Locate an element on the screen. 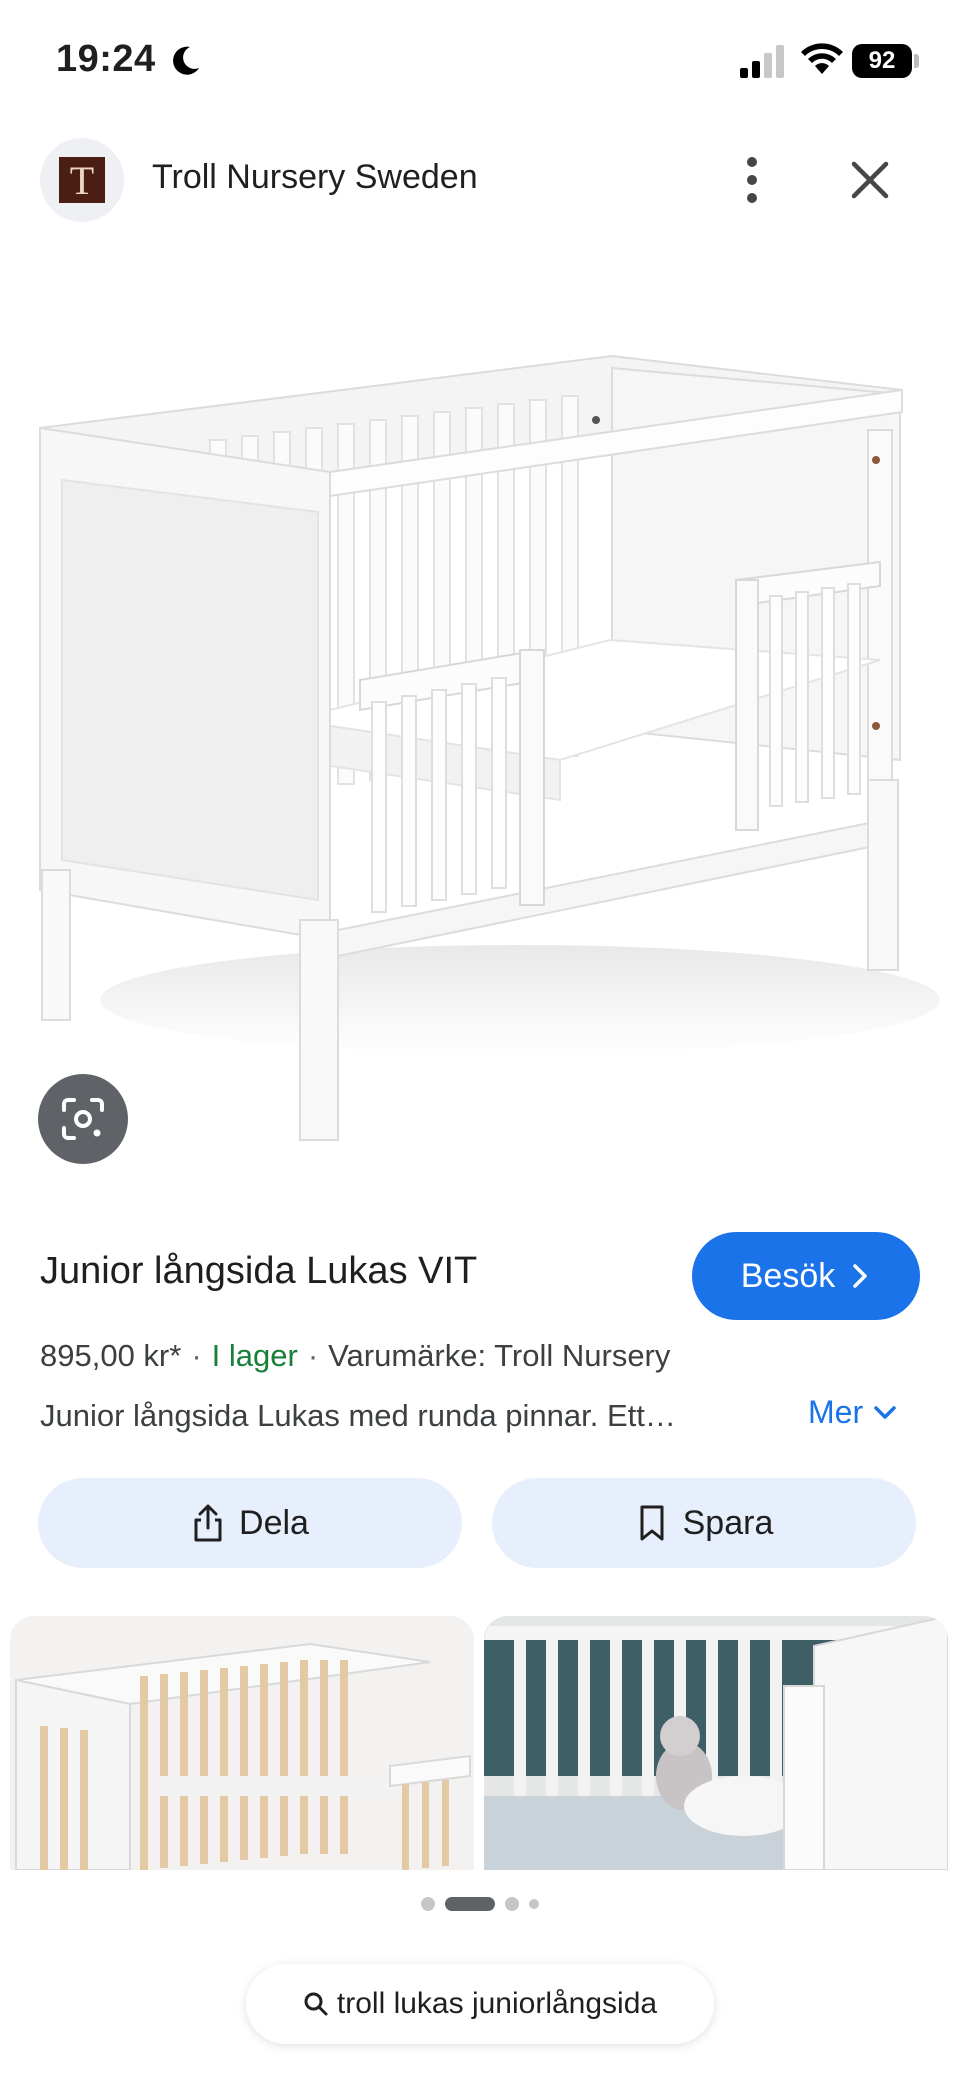  share-icon is located at coordinates (208, 1523).